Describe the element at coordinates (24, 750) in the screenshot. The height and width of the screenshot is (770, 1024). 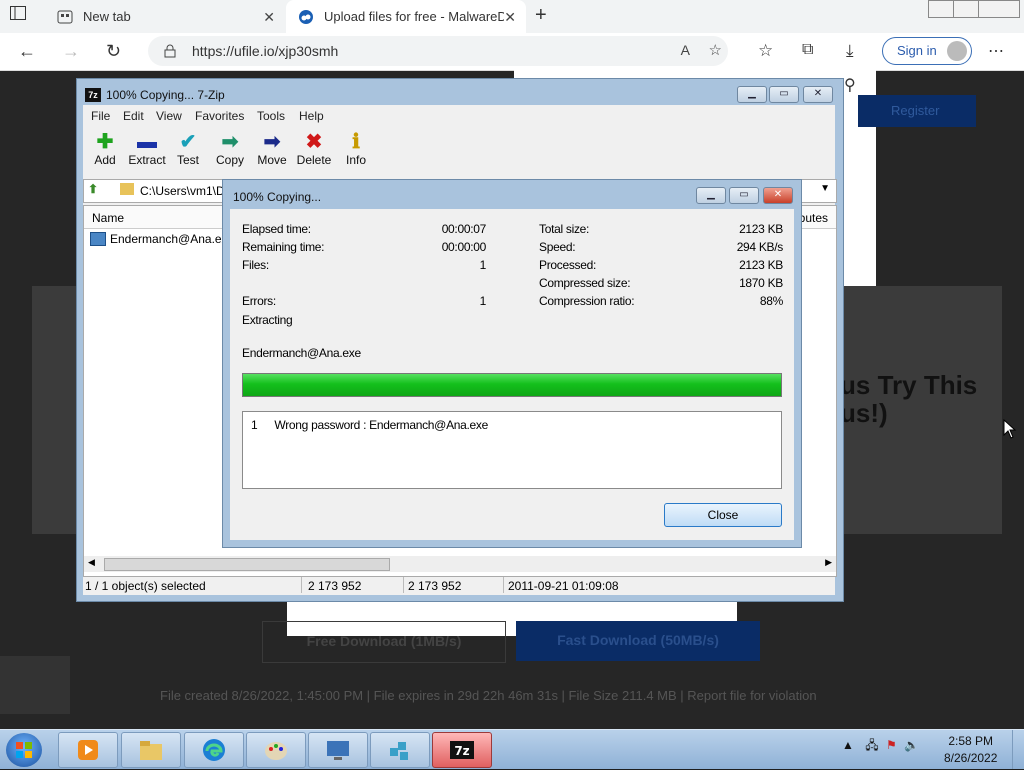
I see `start-button` at that location.